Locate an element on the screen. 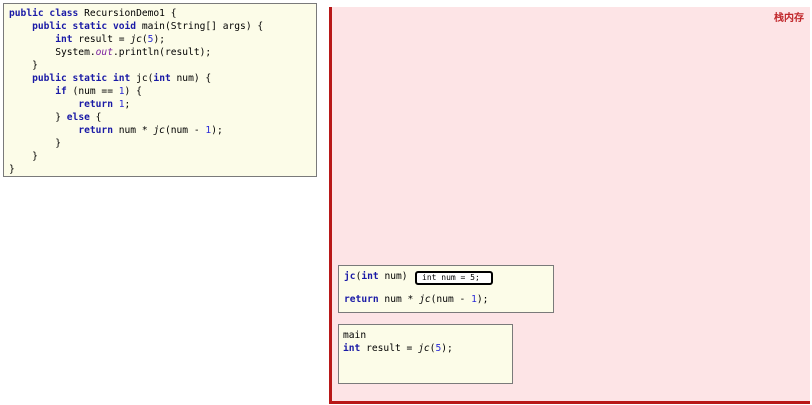  code-line: public static int jc(int num) { is located at coordinates (160, 78).